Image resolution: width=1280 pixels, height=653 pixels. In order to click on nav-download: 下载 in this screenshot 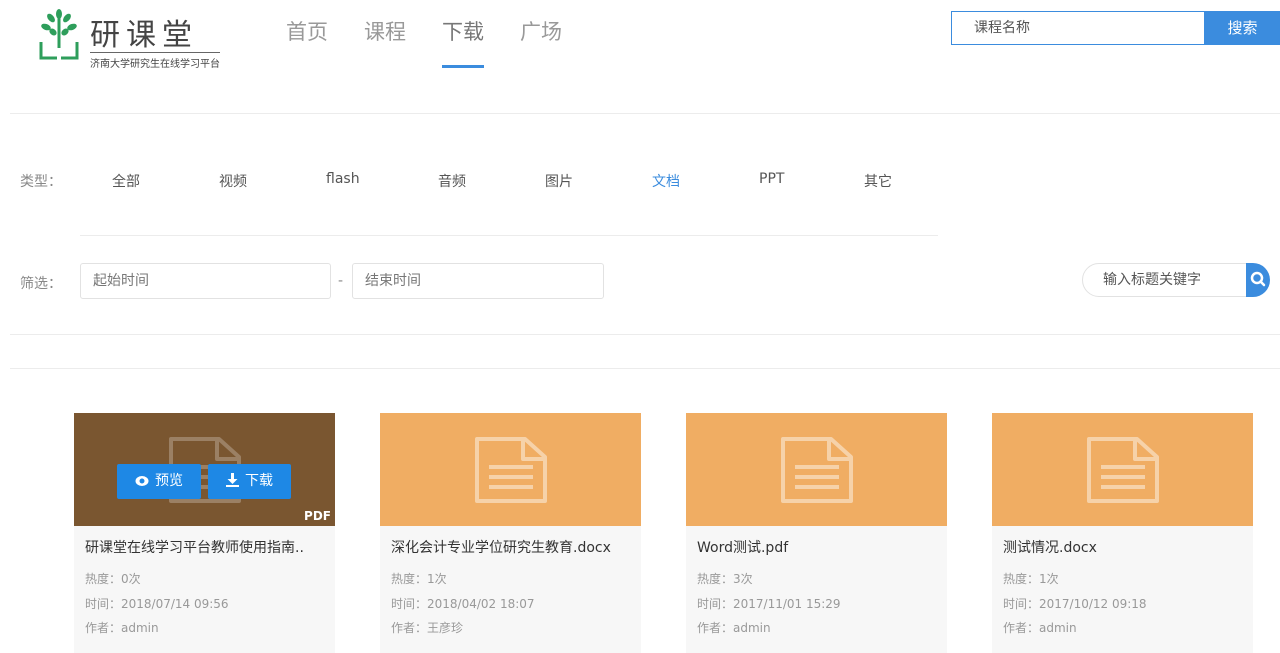, I will do `click(463, 35)`.